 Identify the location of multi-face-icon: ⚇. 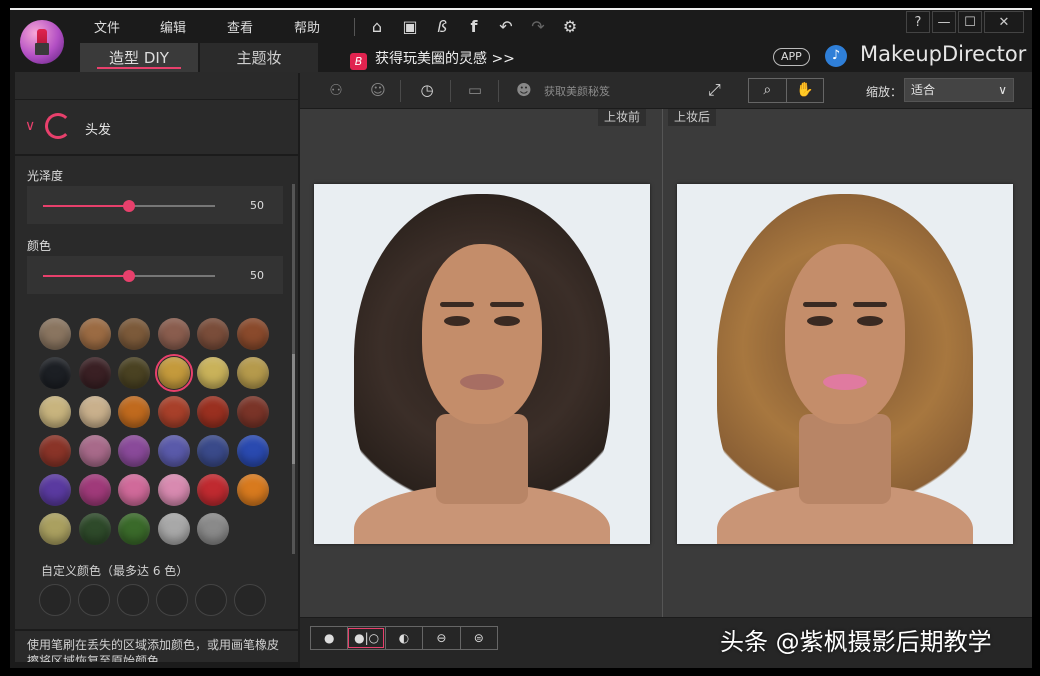
(336, 90).